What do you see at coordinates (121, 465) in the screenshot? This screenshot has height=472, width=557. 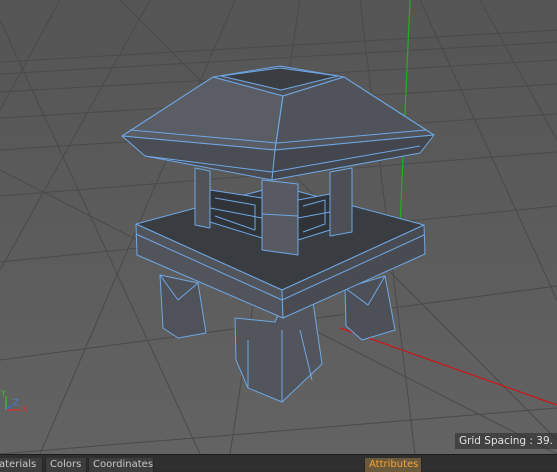 I see `tab-coordinates: Coordinates` at bounding box center [121, 465].